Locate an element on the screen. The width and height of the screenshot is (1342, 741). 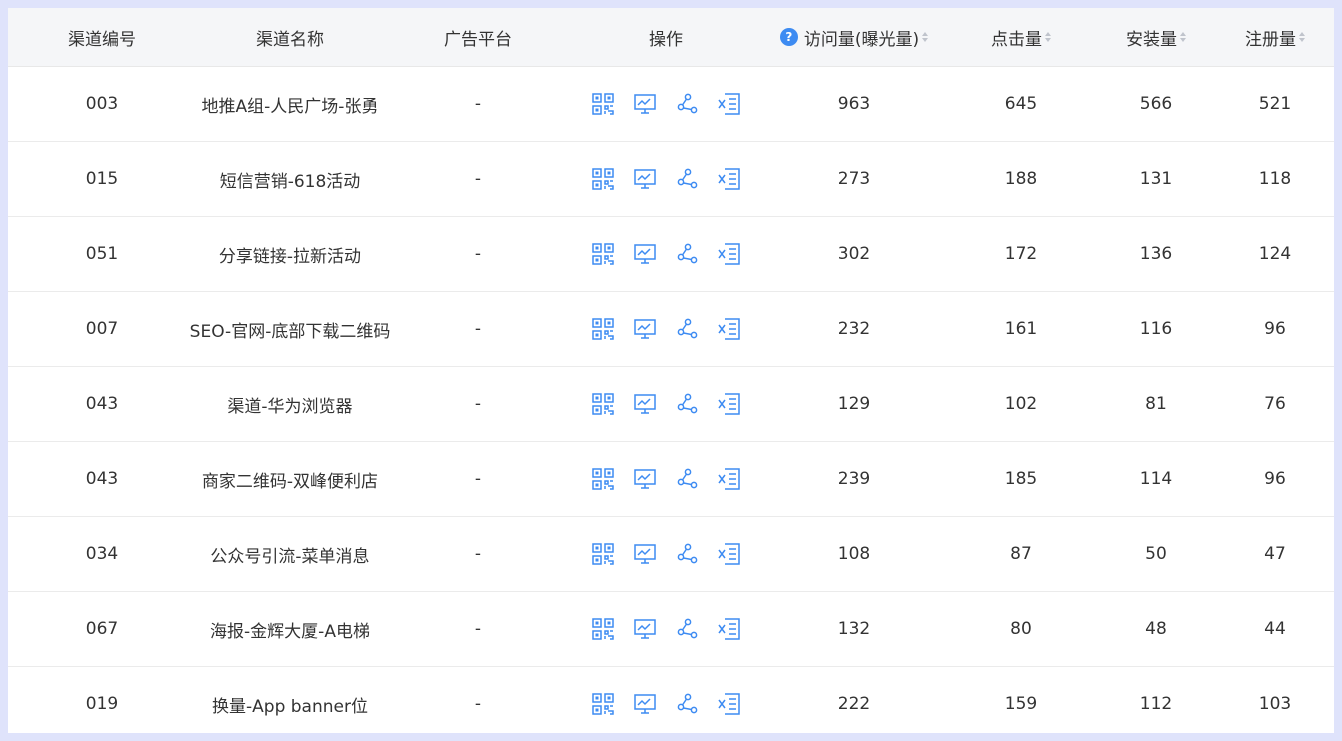
visits-value: 222 is located at coordinates (854, 704).